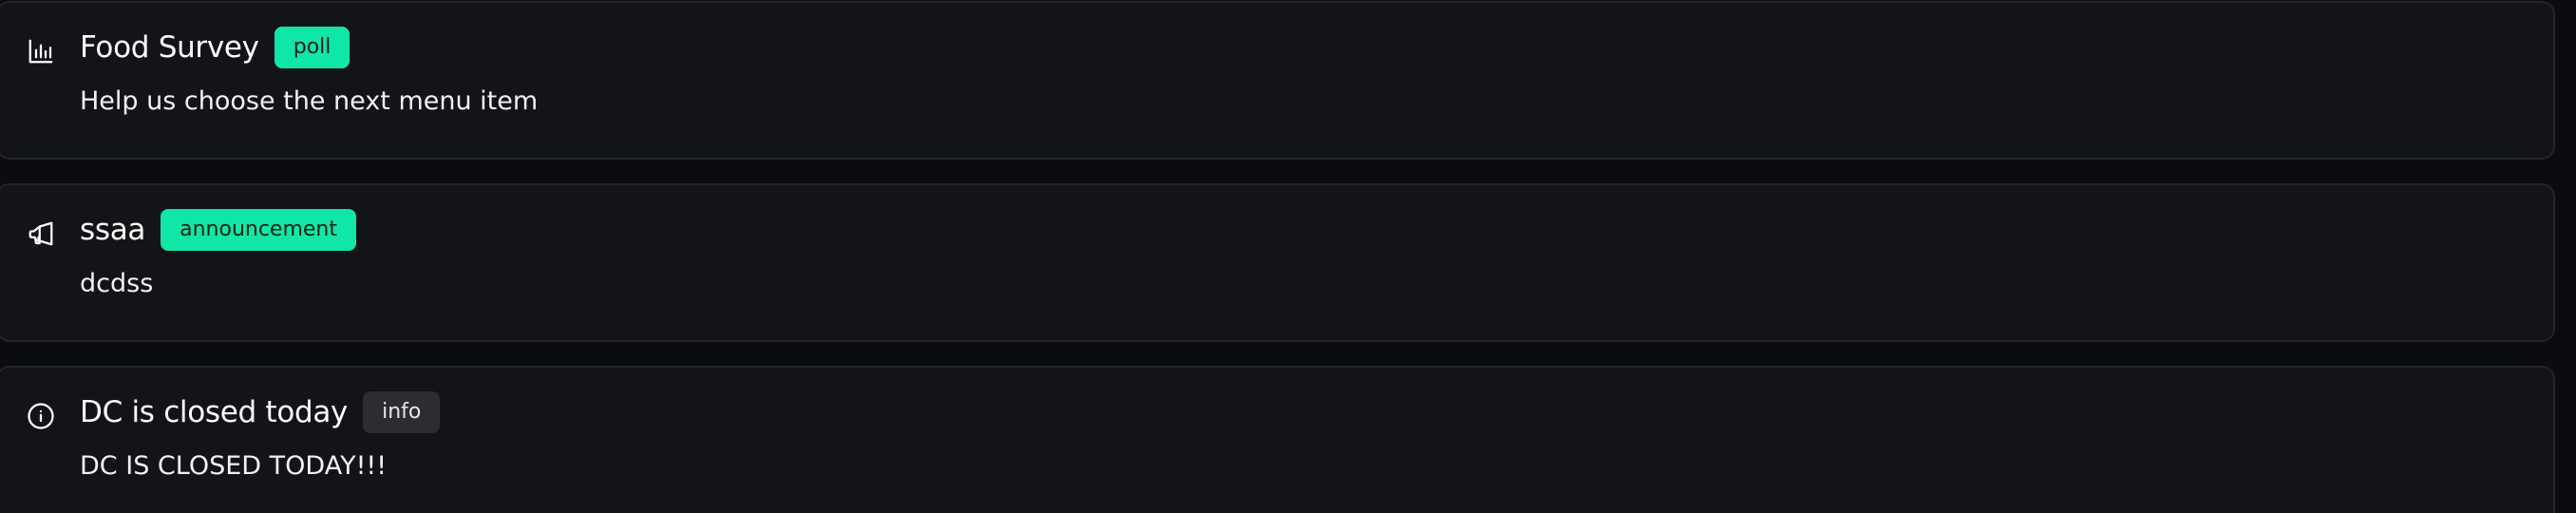 This screenshot has width=2576, height=513. I want to click on post-header: ssaa announcement, so click(218, 230).